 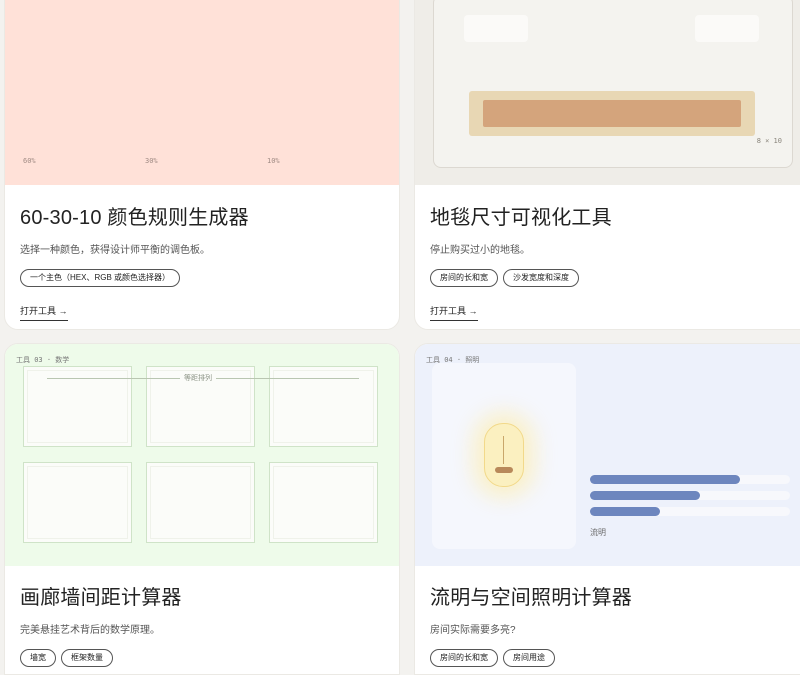 What do you see at coordinates (115, 250) in the screenshot?
I see `card-description: 选择一种颜色，获得设计师平衡的调色板。` at bounding box center [115, 250].